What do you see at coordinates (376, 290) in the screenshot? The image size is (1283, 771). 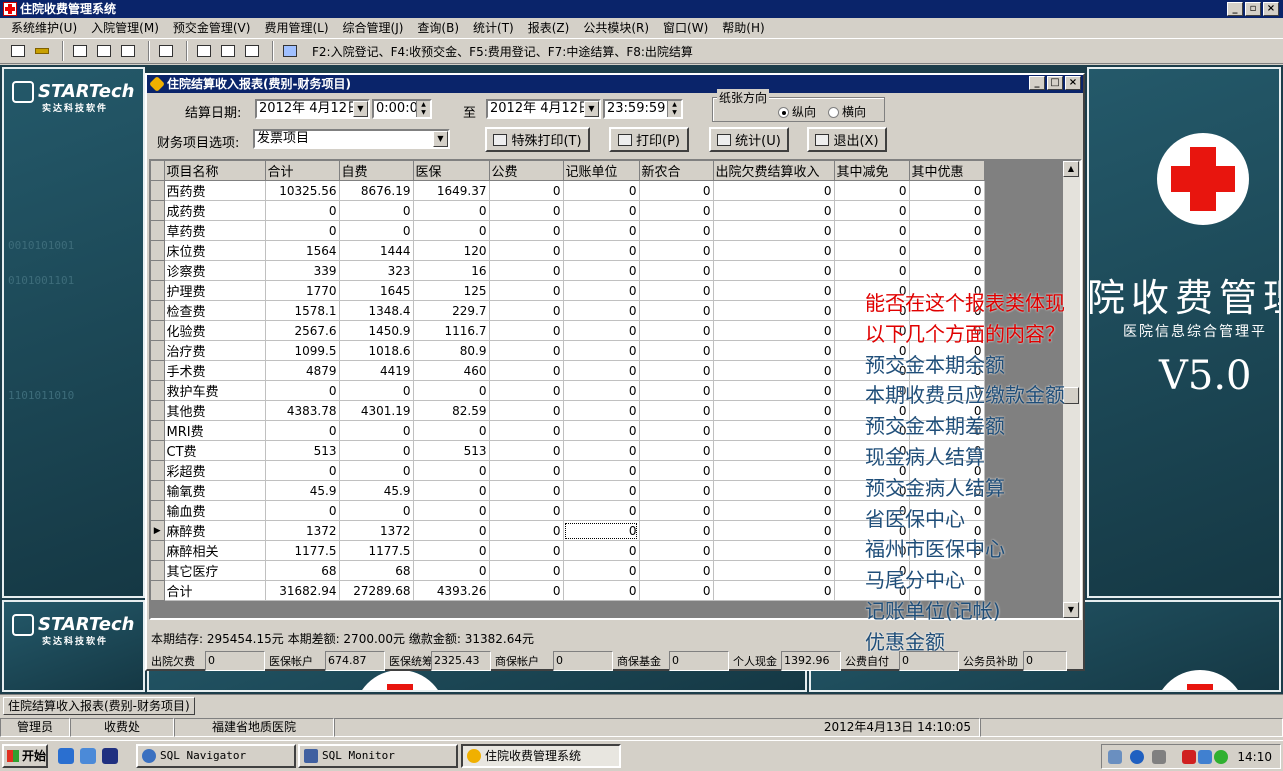 I see `value-cell: 1645` at bounding box center [376, 290].